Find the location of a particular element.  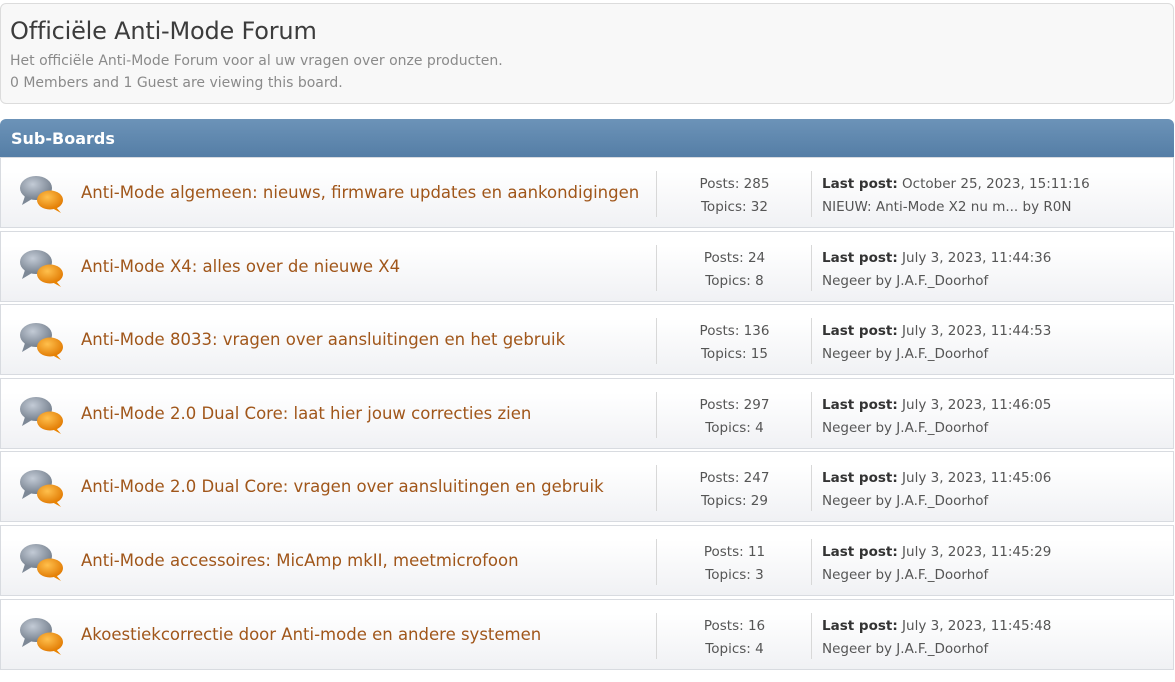

last-post-date: July 3, 2023, 11:45:29 is located at coordinates (977, 551).